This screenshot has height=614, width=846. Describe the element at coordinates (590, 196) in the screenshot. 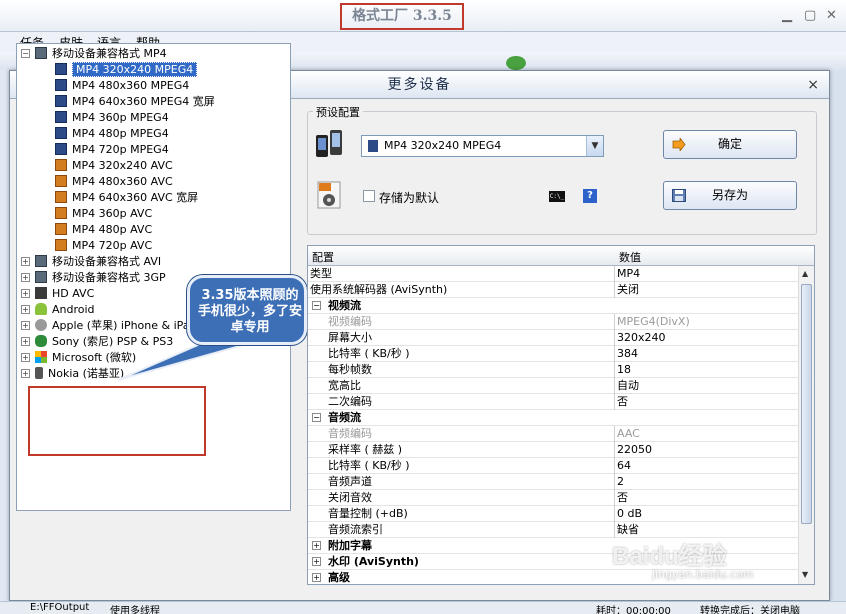

I see `help-icon: ?` at that location.